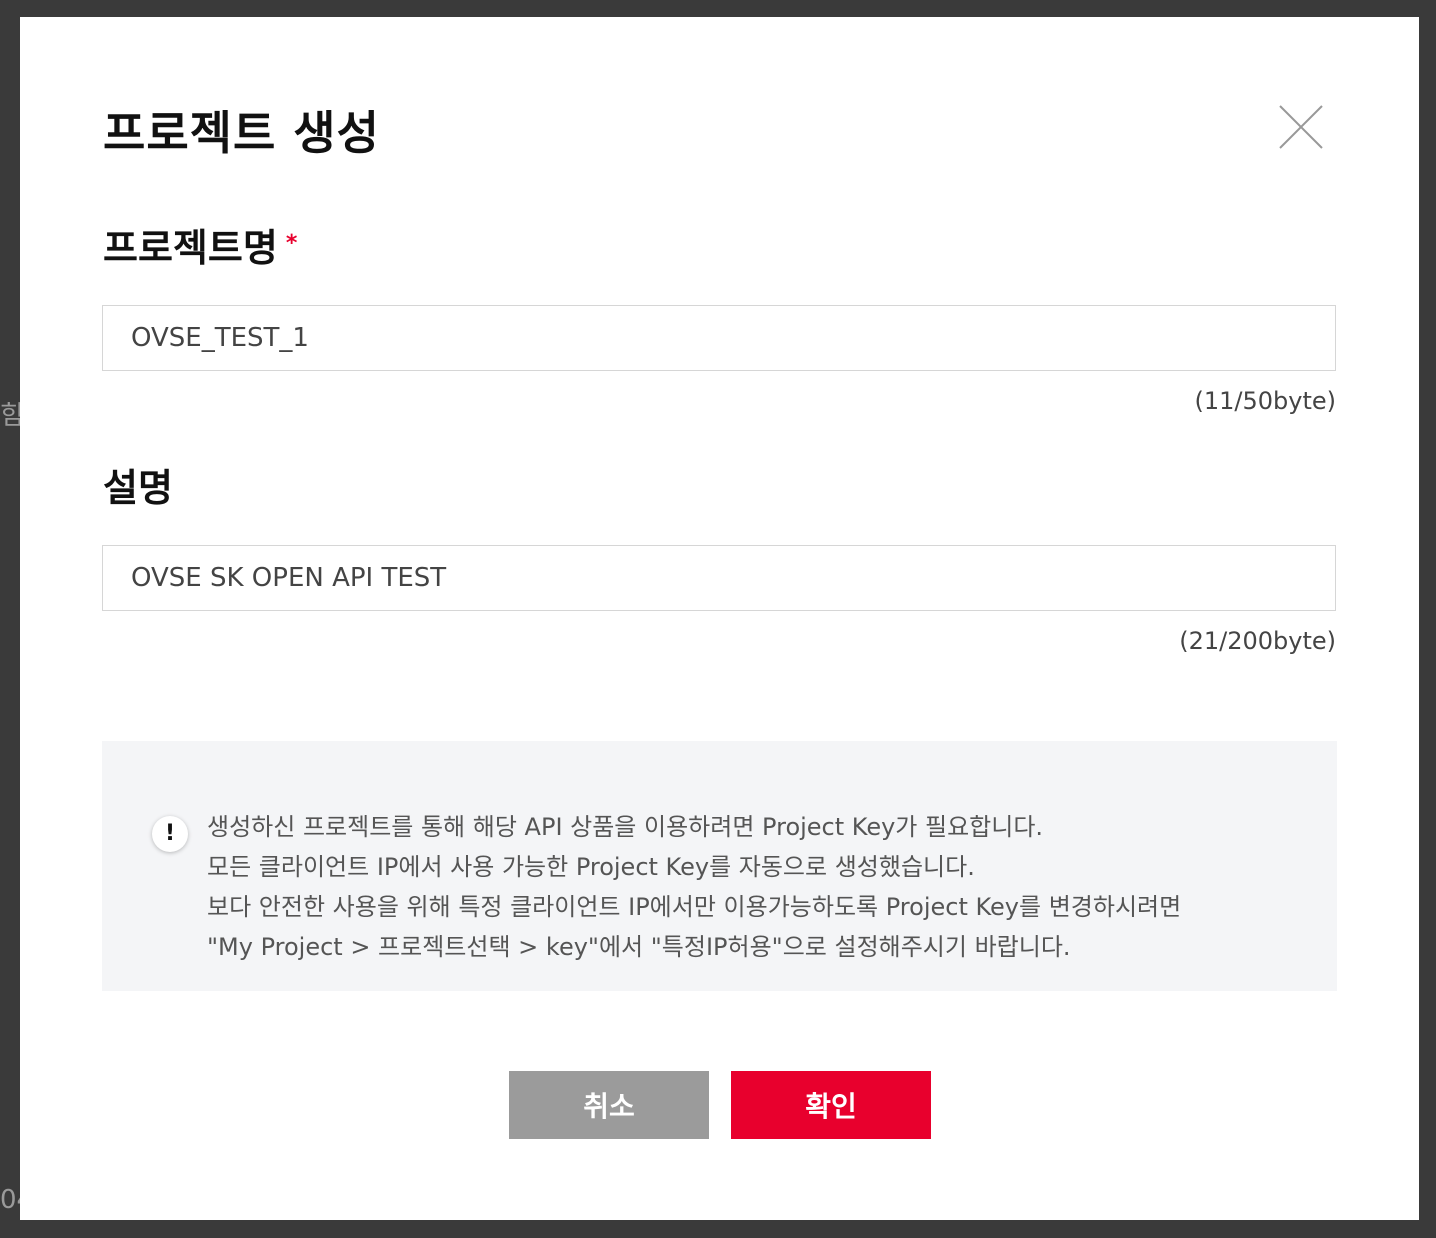  What do you see at coordinates (291, 243) in the screenshot?
I see `required-mark: *` at bounding box center [291, 243].